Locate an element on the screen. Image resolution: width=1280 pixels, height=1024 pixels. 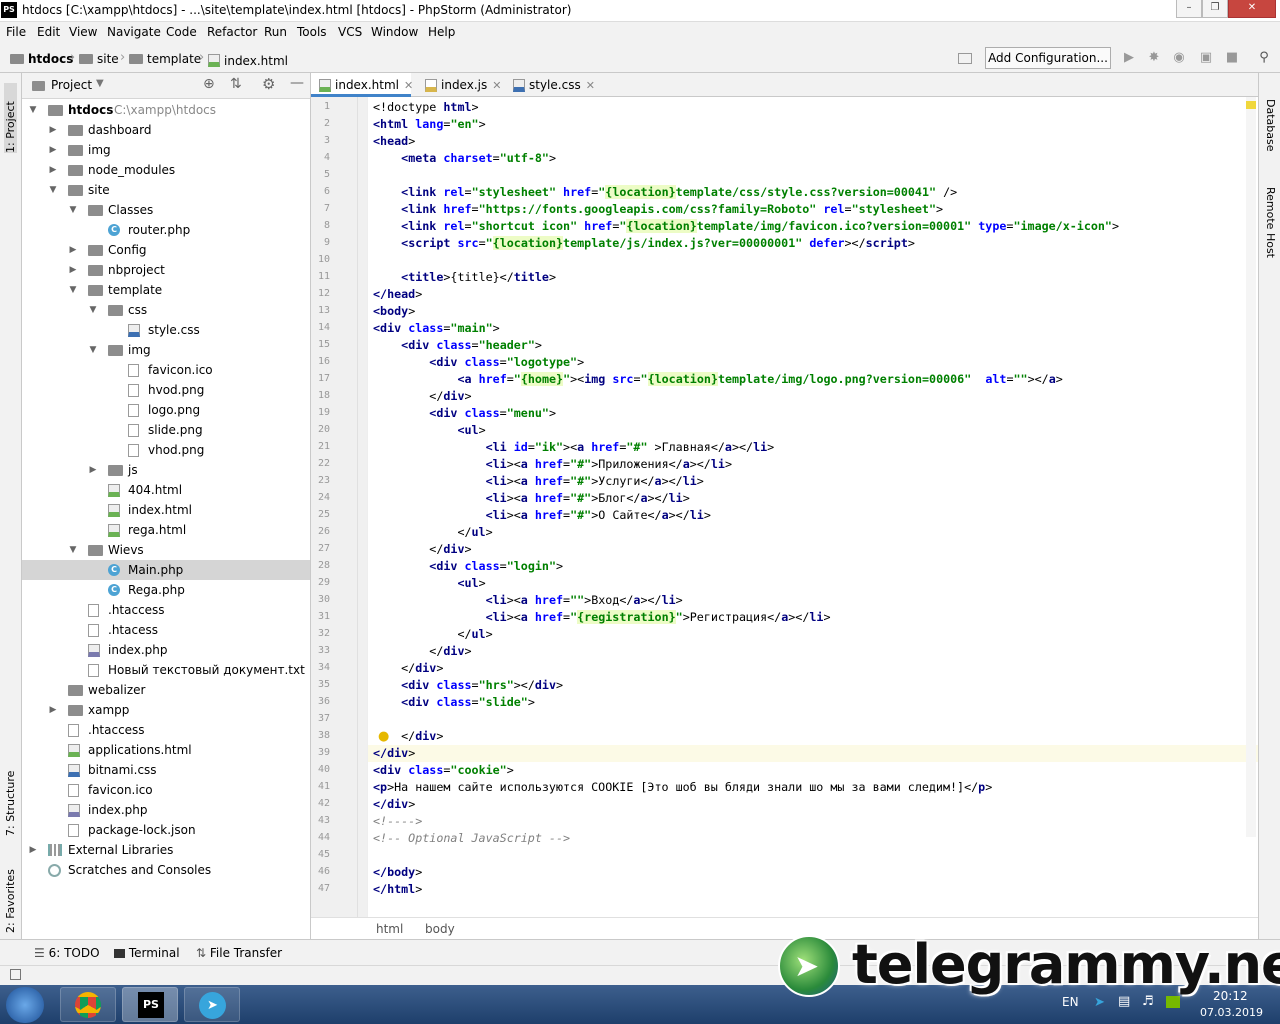
tree-item: ▶ xampp is located at coordinates (166, 710).